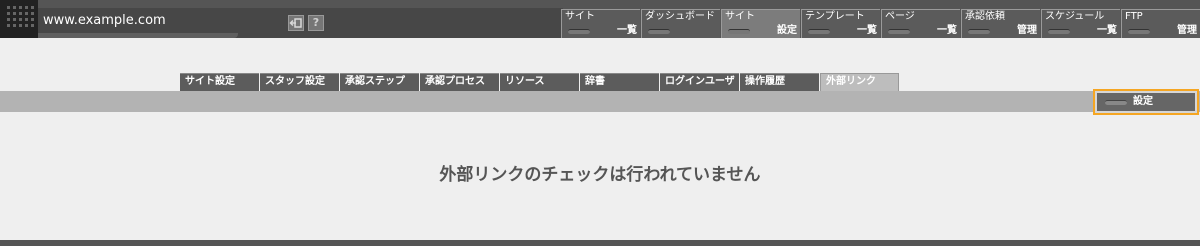 The image size is (1200, 246). Describe the element at coordinates (1000, 23) in the screenshot. I see `nav-approval-requests-button: 承認依頼 管理` at that location.